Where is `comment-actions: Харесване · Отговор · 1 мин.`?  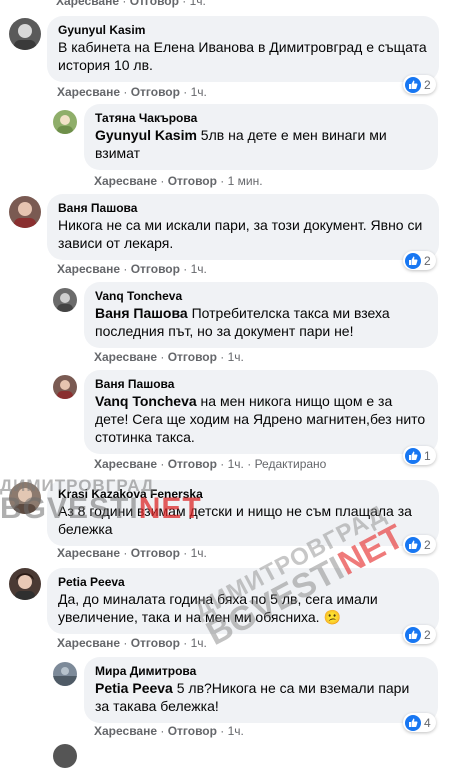
comment-actions: Харесване · Отговор · 1 мин. is located at coordinates (178, 181).